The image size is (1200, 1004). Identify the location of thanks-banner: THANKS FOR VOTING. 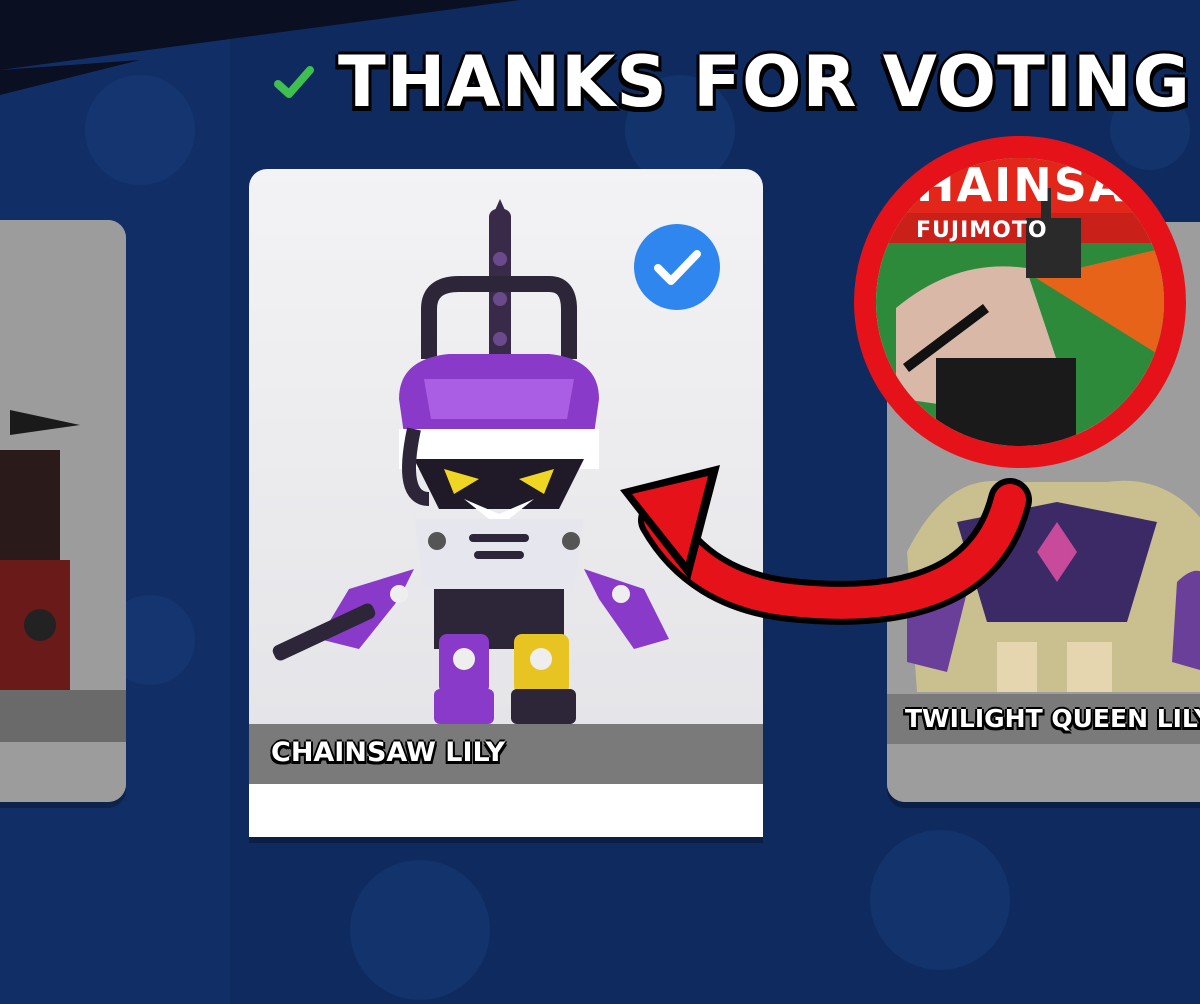
(731, 82).